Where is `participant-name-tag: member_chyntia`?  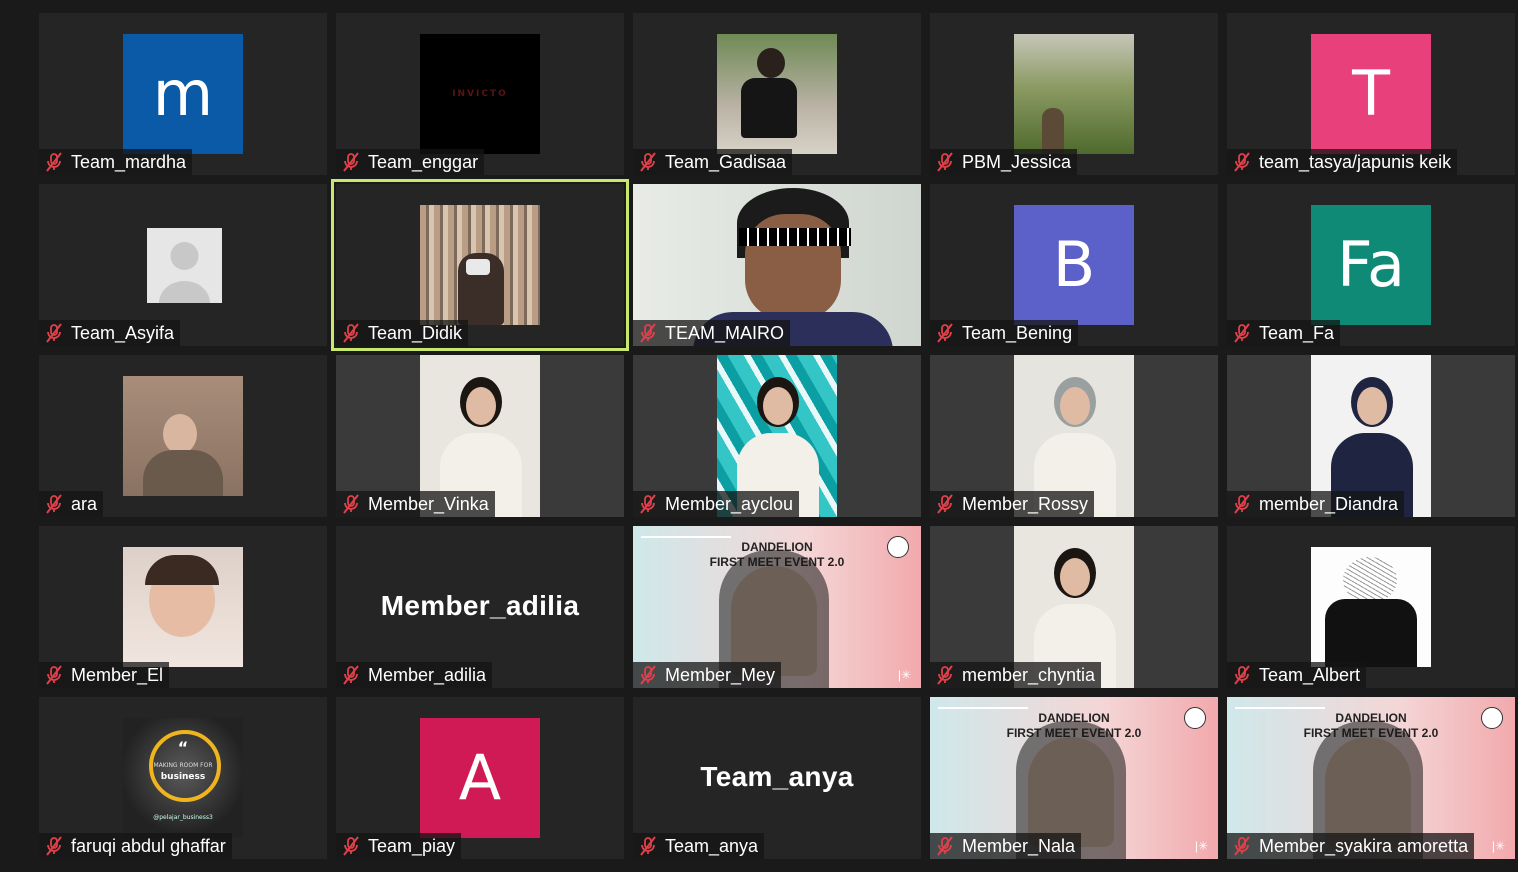
participant-name-tag: member_chyntia is located at coordinates (1016, 675).